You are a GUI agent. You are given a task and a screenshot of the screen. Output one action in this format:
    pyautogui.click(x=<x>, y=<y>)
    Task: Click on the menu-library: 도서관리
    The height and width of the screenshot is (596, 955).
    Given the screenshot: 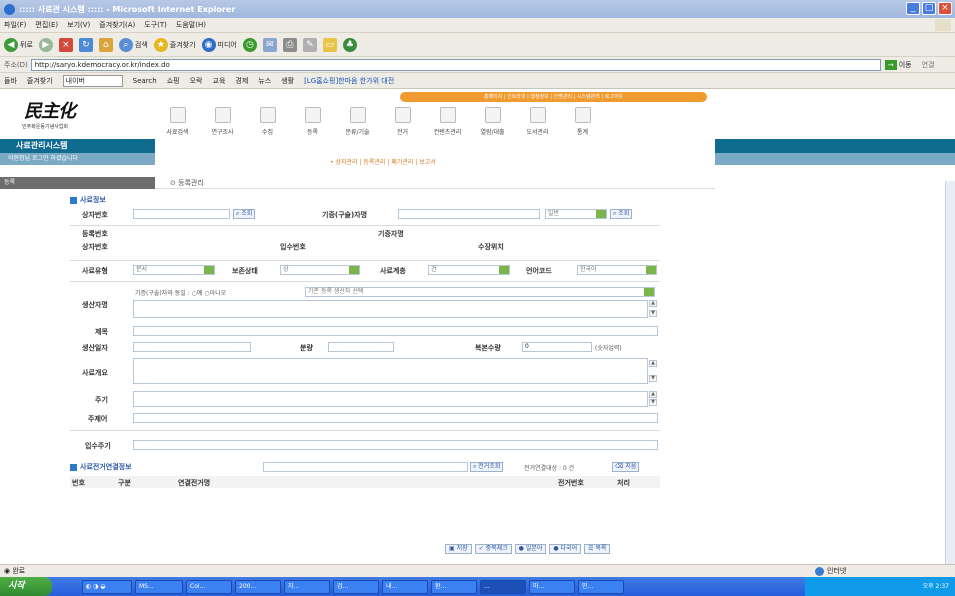 What is the action you would take?
    pyautogui.click(x=537, y=121)
    